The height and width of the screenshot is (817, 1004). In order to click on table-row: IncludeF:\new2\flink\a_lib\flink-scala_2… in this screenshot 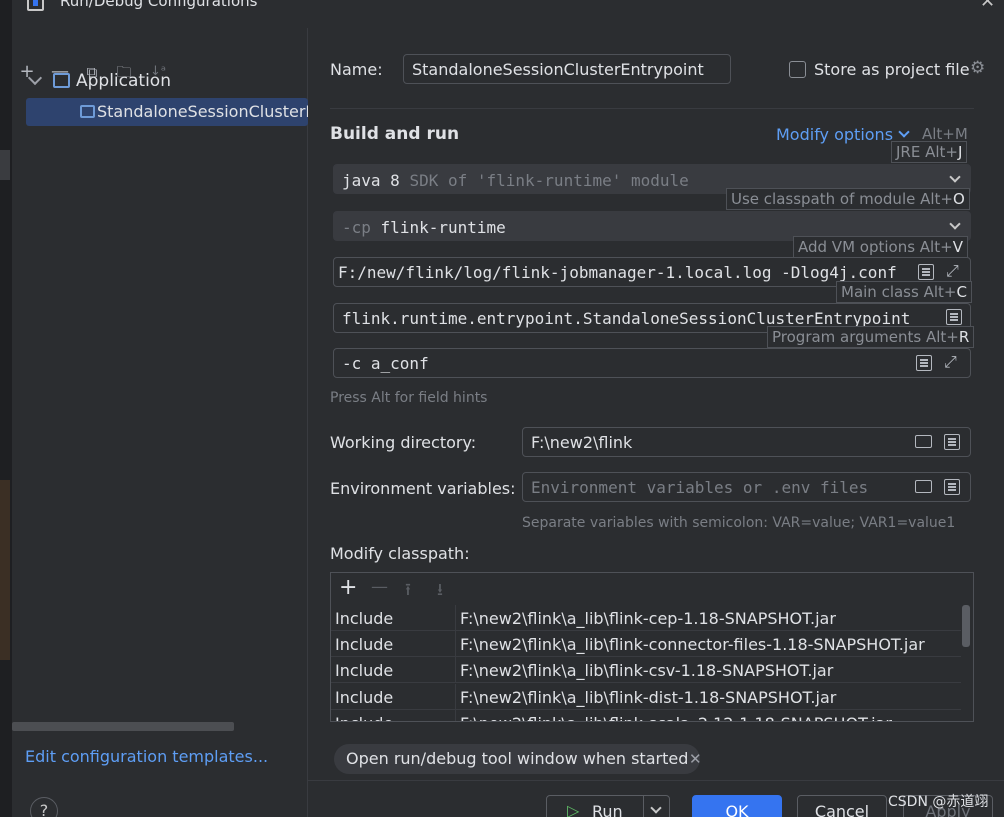, I will do `click(646, 715)`.